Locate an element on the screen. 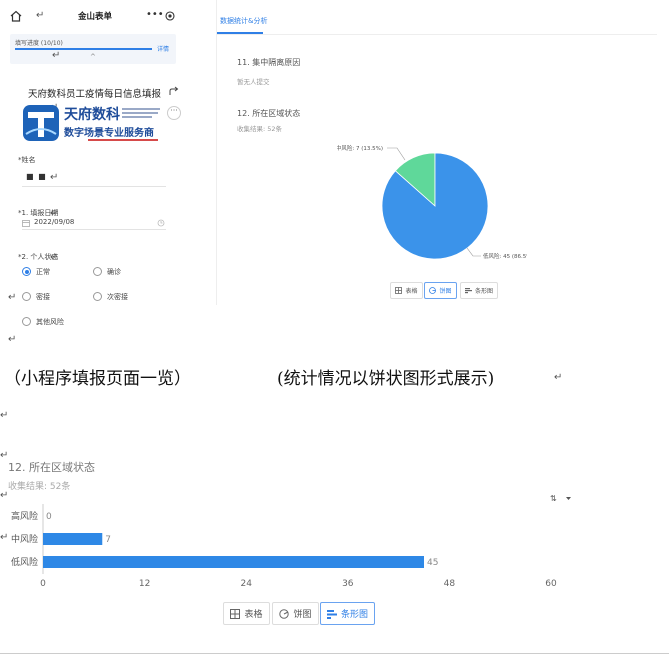  more-icon: ••• is located at coordinates (155, 14).